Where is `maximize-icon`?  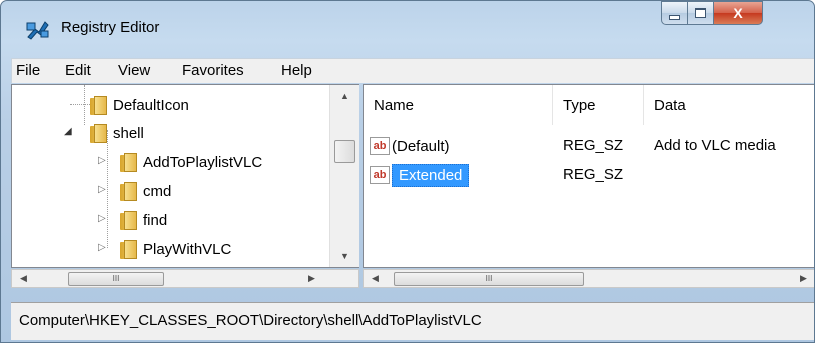 maximize-icon is located at coordinates (700, 13).